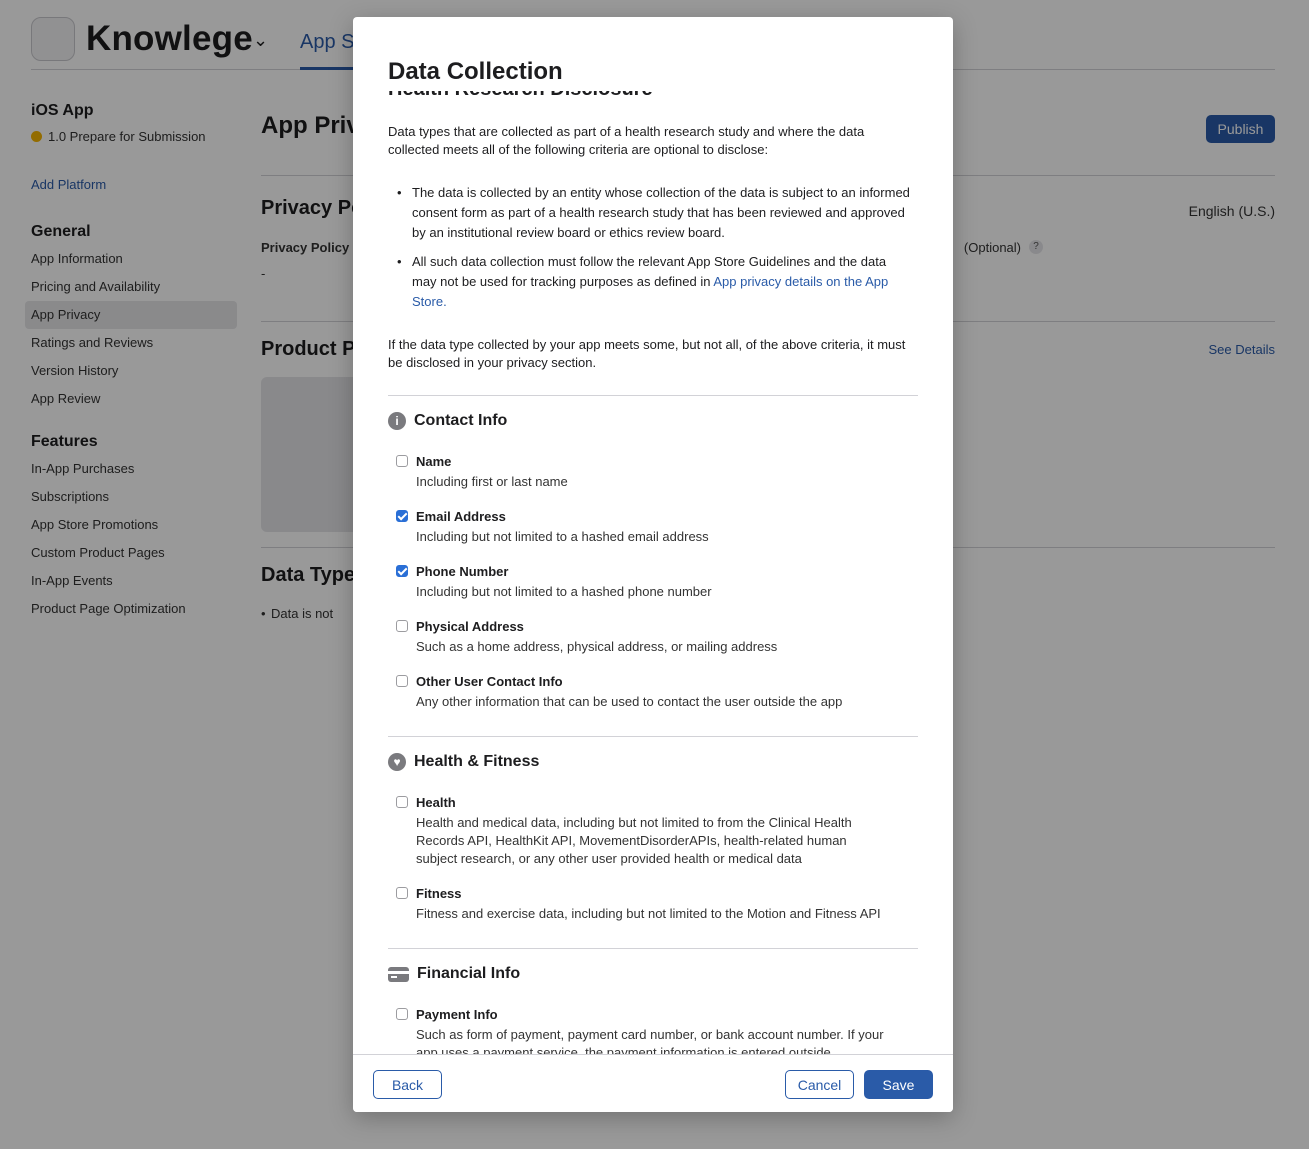  What do you see at coordinates (492, 481) in the screenshot?
I see `item-description: Including first or last name` at bounding box center [492, 481].